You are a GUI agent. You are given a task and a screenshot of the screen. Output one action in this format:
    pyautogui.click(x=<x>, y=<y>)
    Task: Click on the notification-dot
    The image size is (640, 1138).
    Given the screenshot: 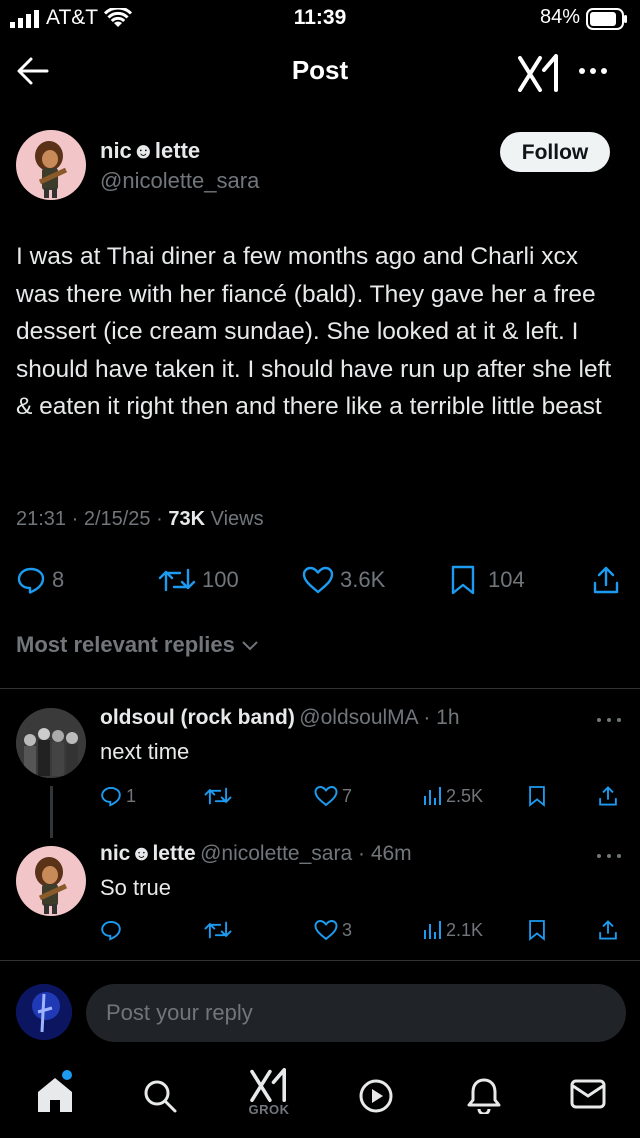 What is the action you would take?
    pyautogui.click(x=67, y=1075)
    